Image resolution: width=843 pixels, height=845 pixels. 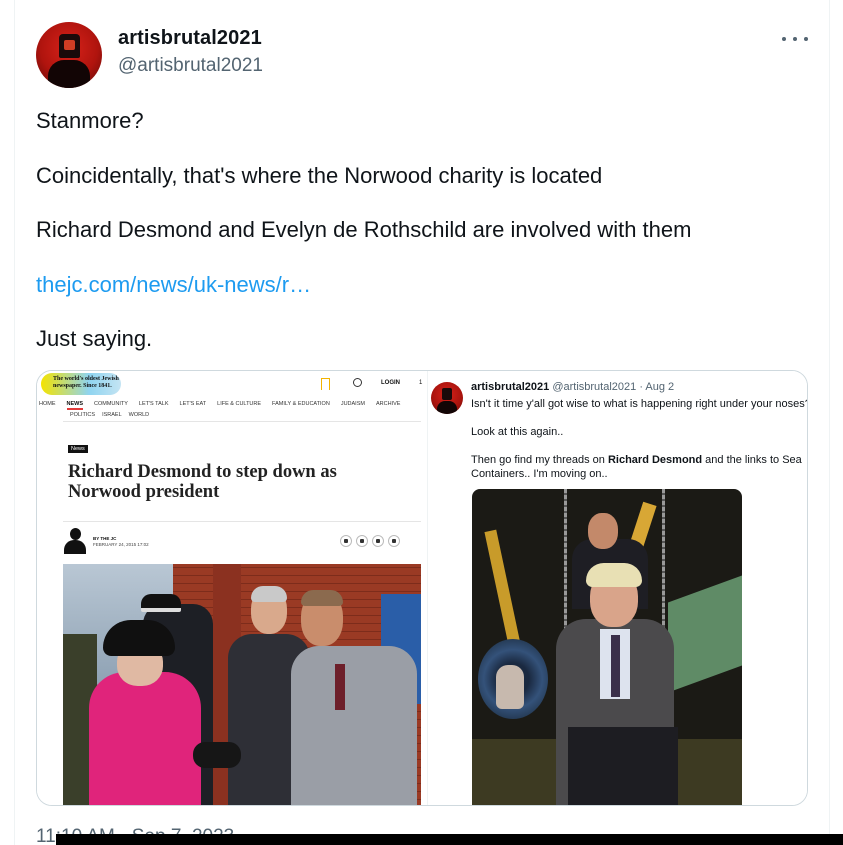 What do you see at coordinates (613, 387) in the screenshot?
I see `quoted-meta: @artisbrutal2021 · Aug 2` at bounding box center [613, 387].